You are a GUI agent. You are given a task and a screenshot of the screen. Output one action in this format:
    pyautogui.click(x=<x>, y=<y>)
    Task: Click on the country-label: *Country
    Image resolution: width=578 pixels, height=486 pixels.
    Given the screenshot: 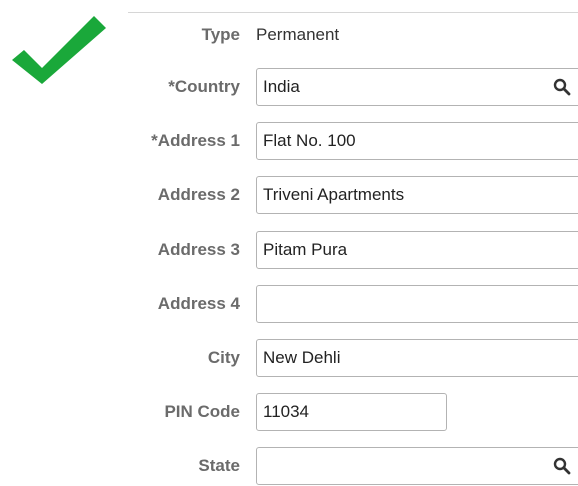 What is the action you would take?
    pyautogui.click(x=204, y=86)
    